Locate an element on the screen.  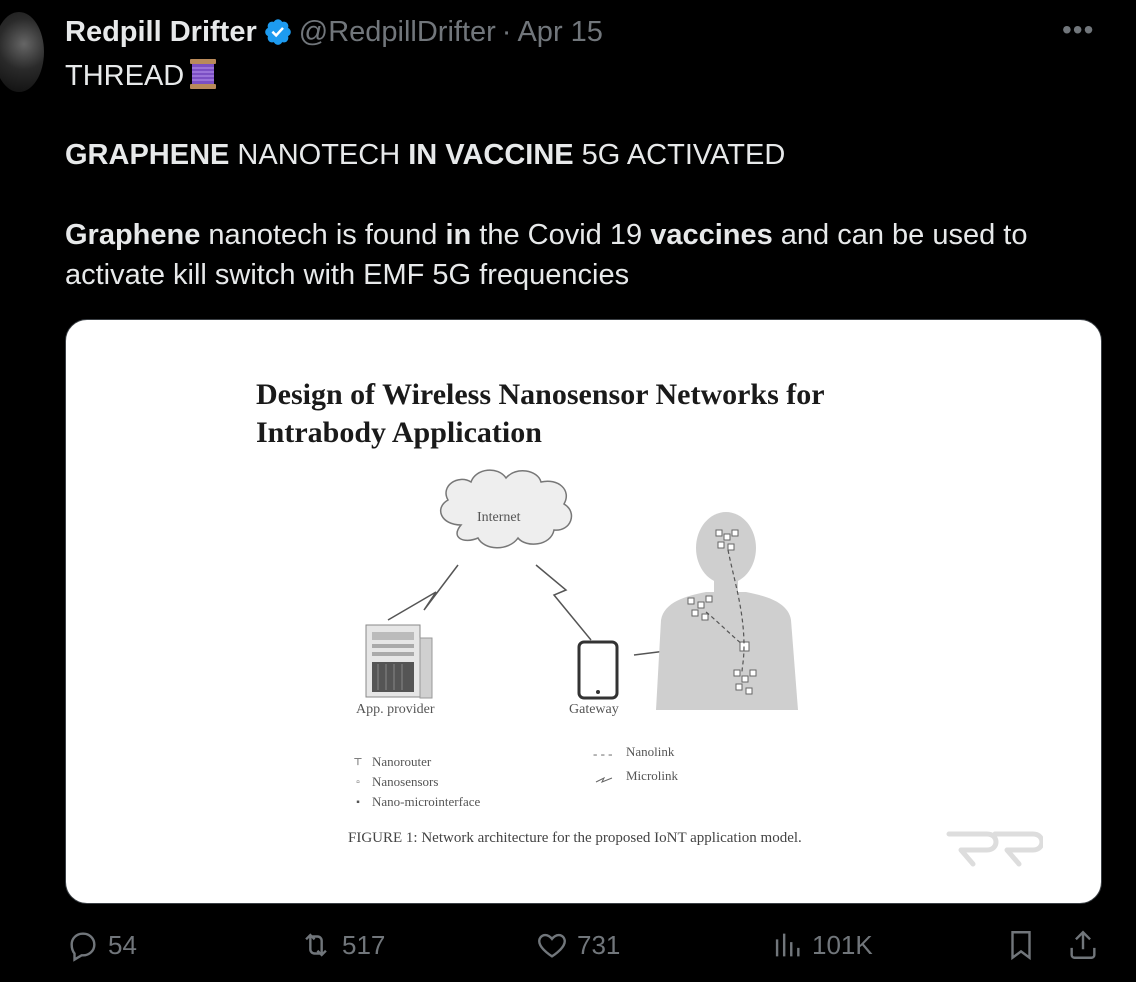
avatar is located at coordinates (22, 52).